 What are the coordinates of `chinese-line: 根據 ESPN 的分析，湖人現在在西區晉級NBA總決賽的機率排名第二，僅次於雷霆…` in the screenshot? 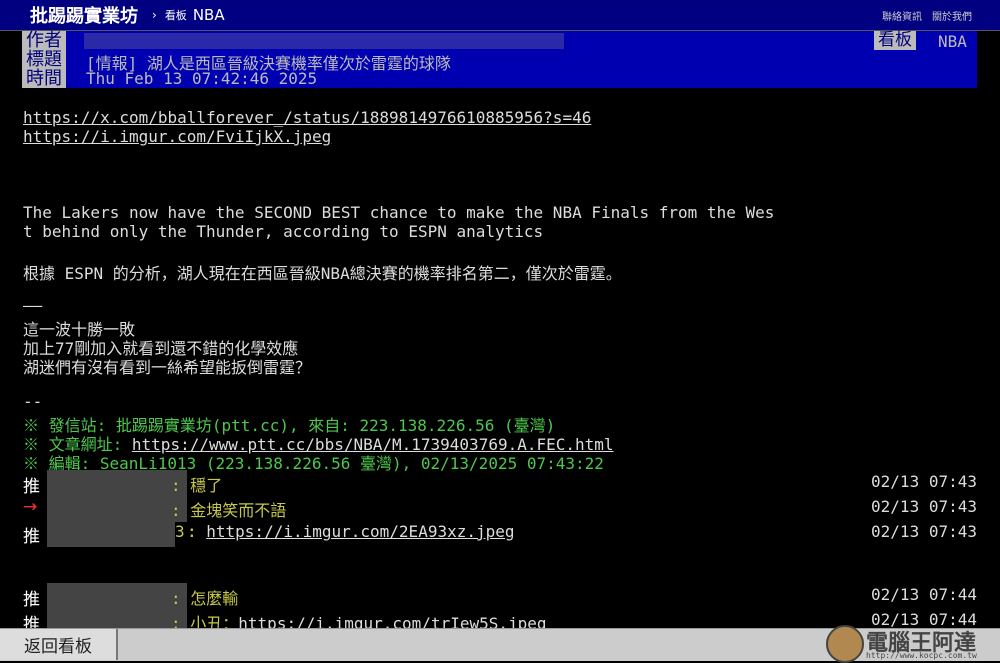 It's located at (322, 273).